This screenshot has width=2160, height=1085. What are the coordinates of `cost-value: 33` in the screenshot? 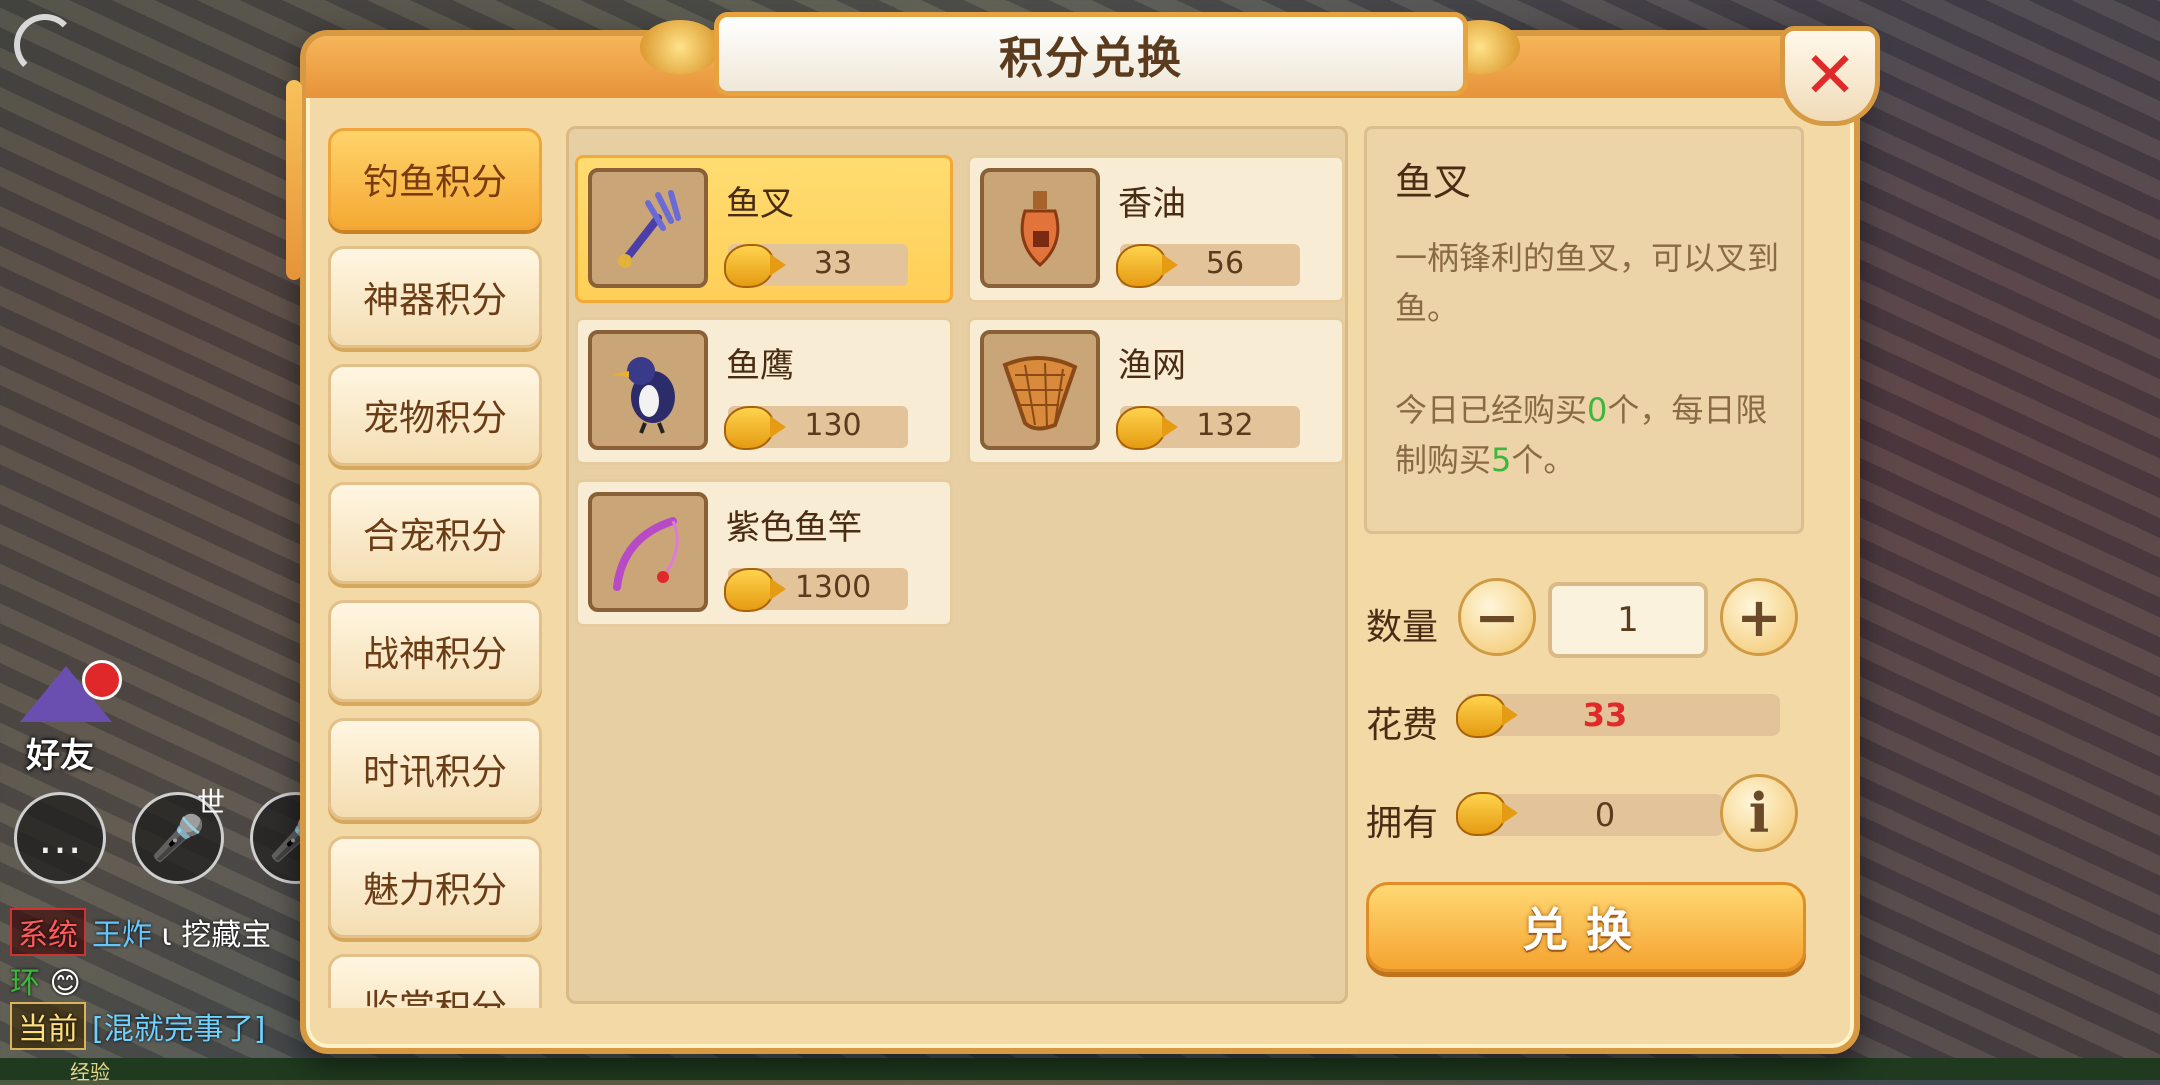 It's located at (1605, 715).